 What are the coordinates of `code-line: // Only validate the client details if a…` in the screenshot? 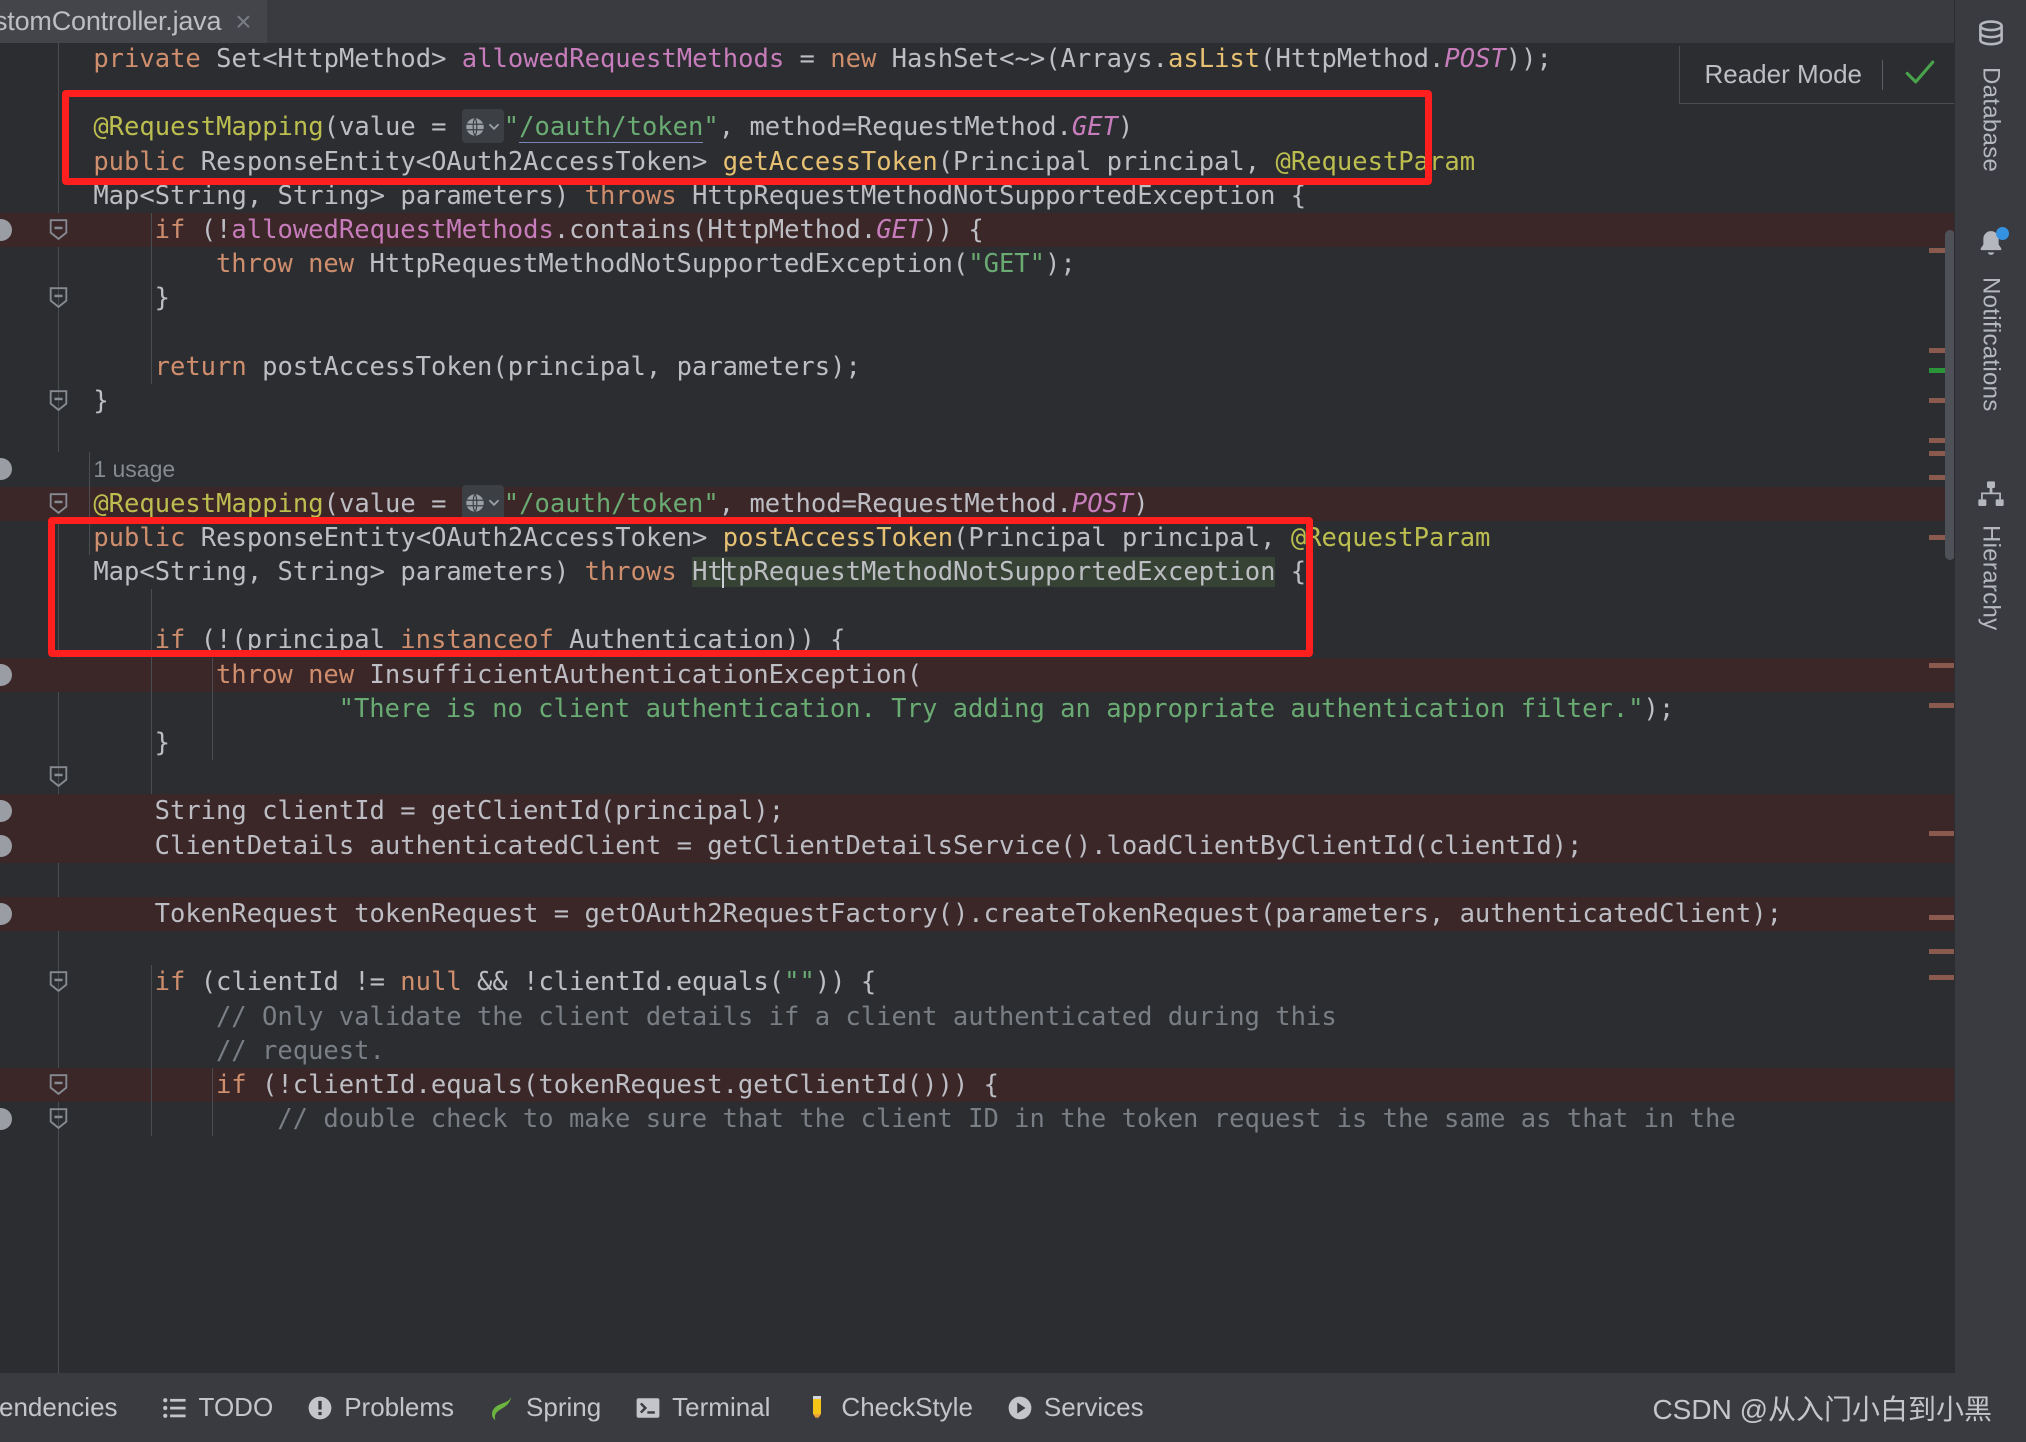 It's located at (977, 1017).